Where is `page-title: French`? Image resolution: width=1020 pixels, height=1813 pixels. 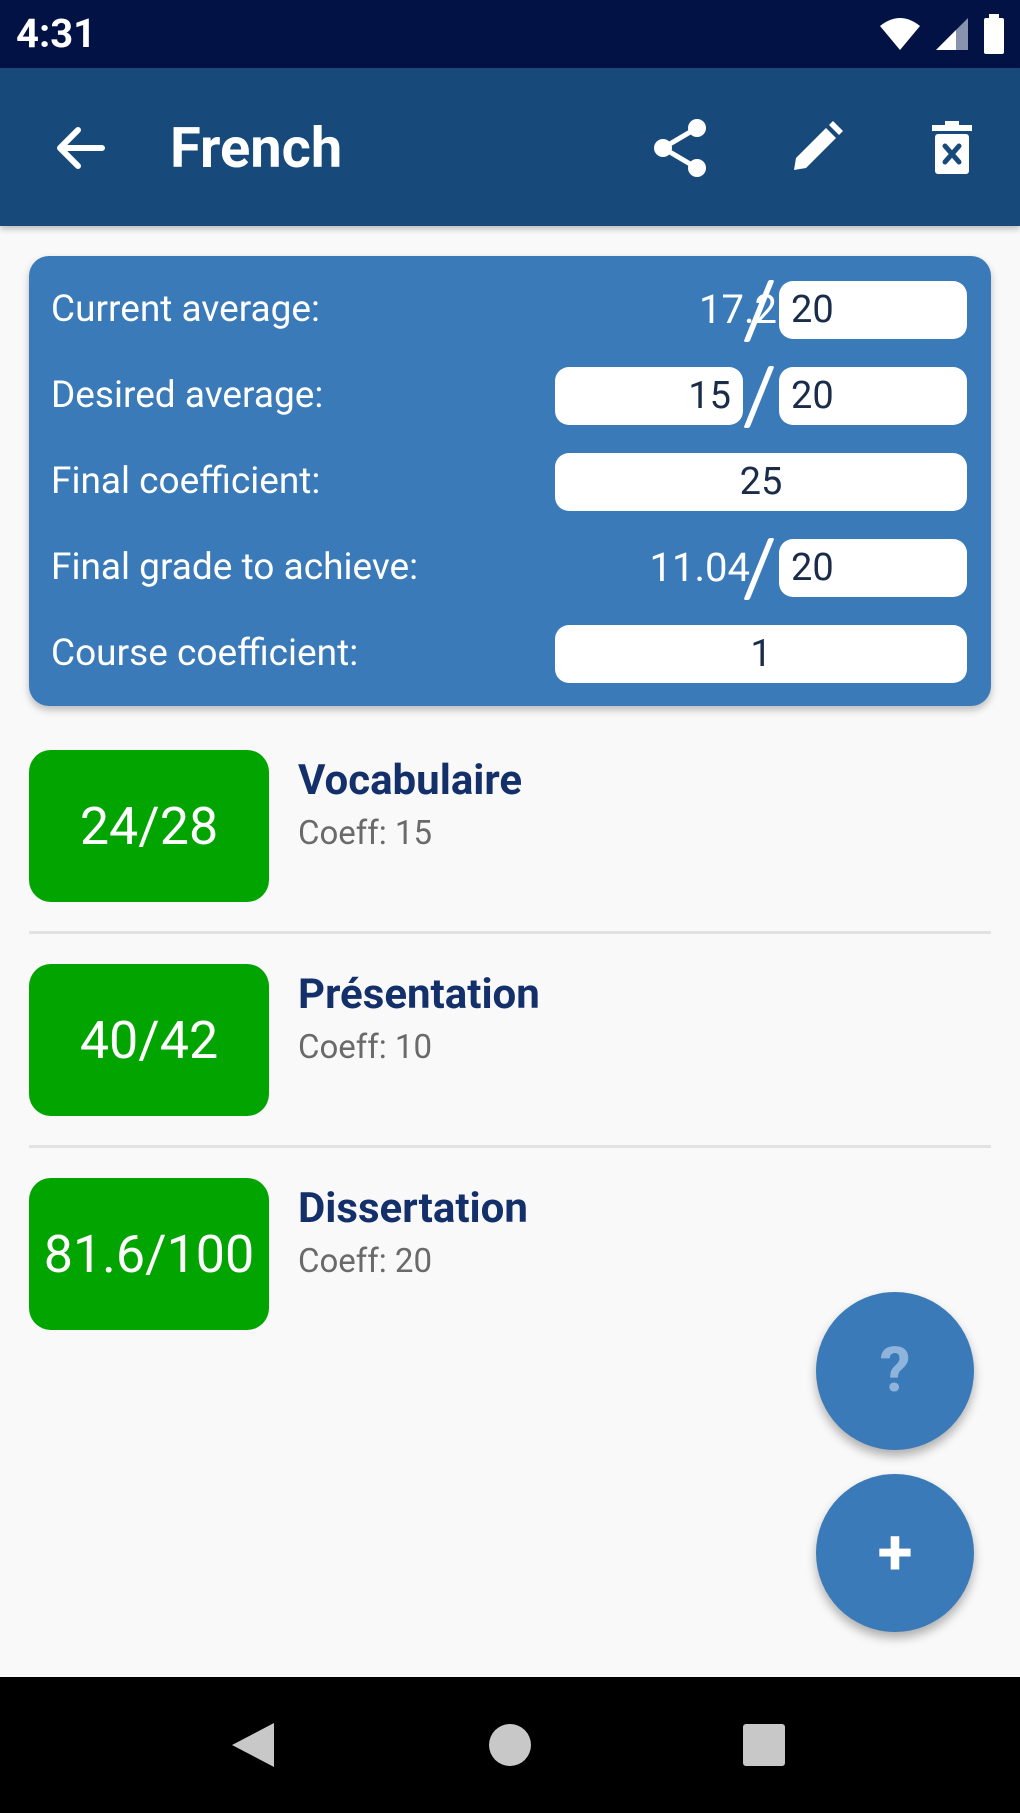
page-title: French is located at coordinates (256, 148).